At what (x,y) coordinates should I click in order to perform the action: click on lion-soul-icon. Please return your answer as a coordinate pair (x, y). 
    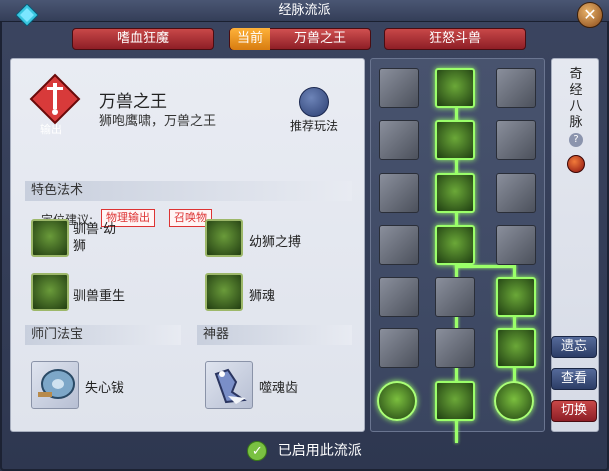
    Looking at the image, I should click on (224, 292).